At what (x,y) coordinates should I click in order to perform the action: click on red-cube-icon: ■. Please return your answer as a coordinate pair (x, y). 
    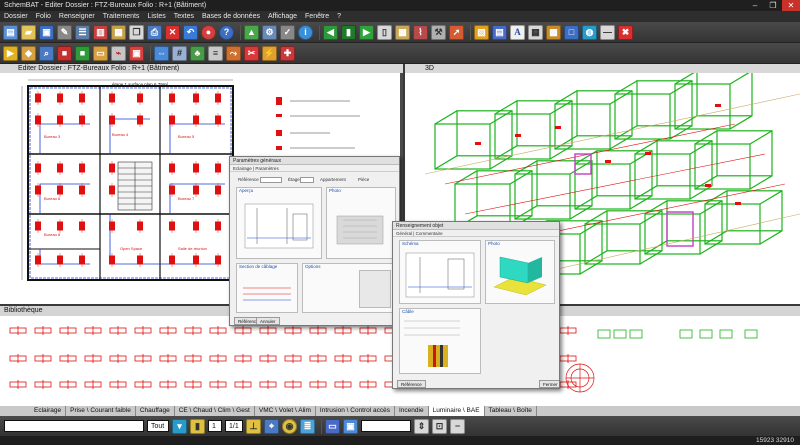
    Looking at the image, I should click on (64, 53).